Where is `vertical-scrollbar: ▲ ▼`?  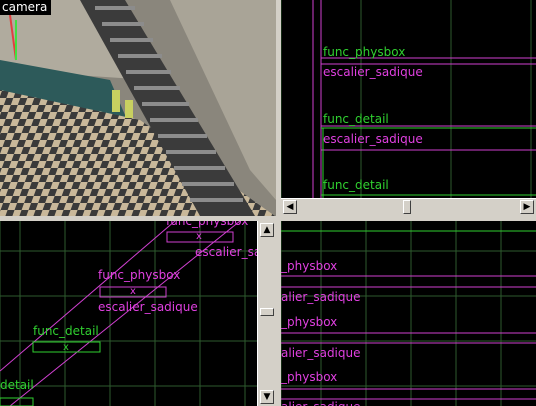
vertical-scrollbar: ▲ ▼ is located at coordinates (267, 313).